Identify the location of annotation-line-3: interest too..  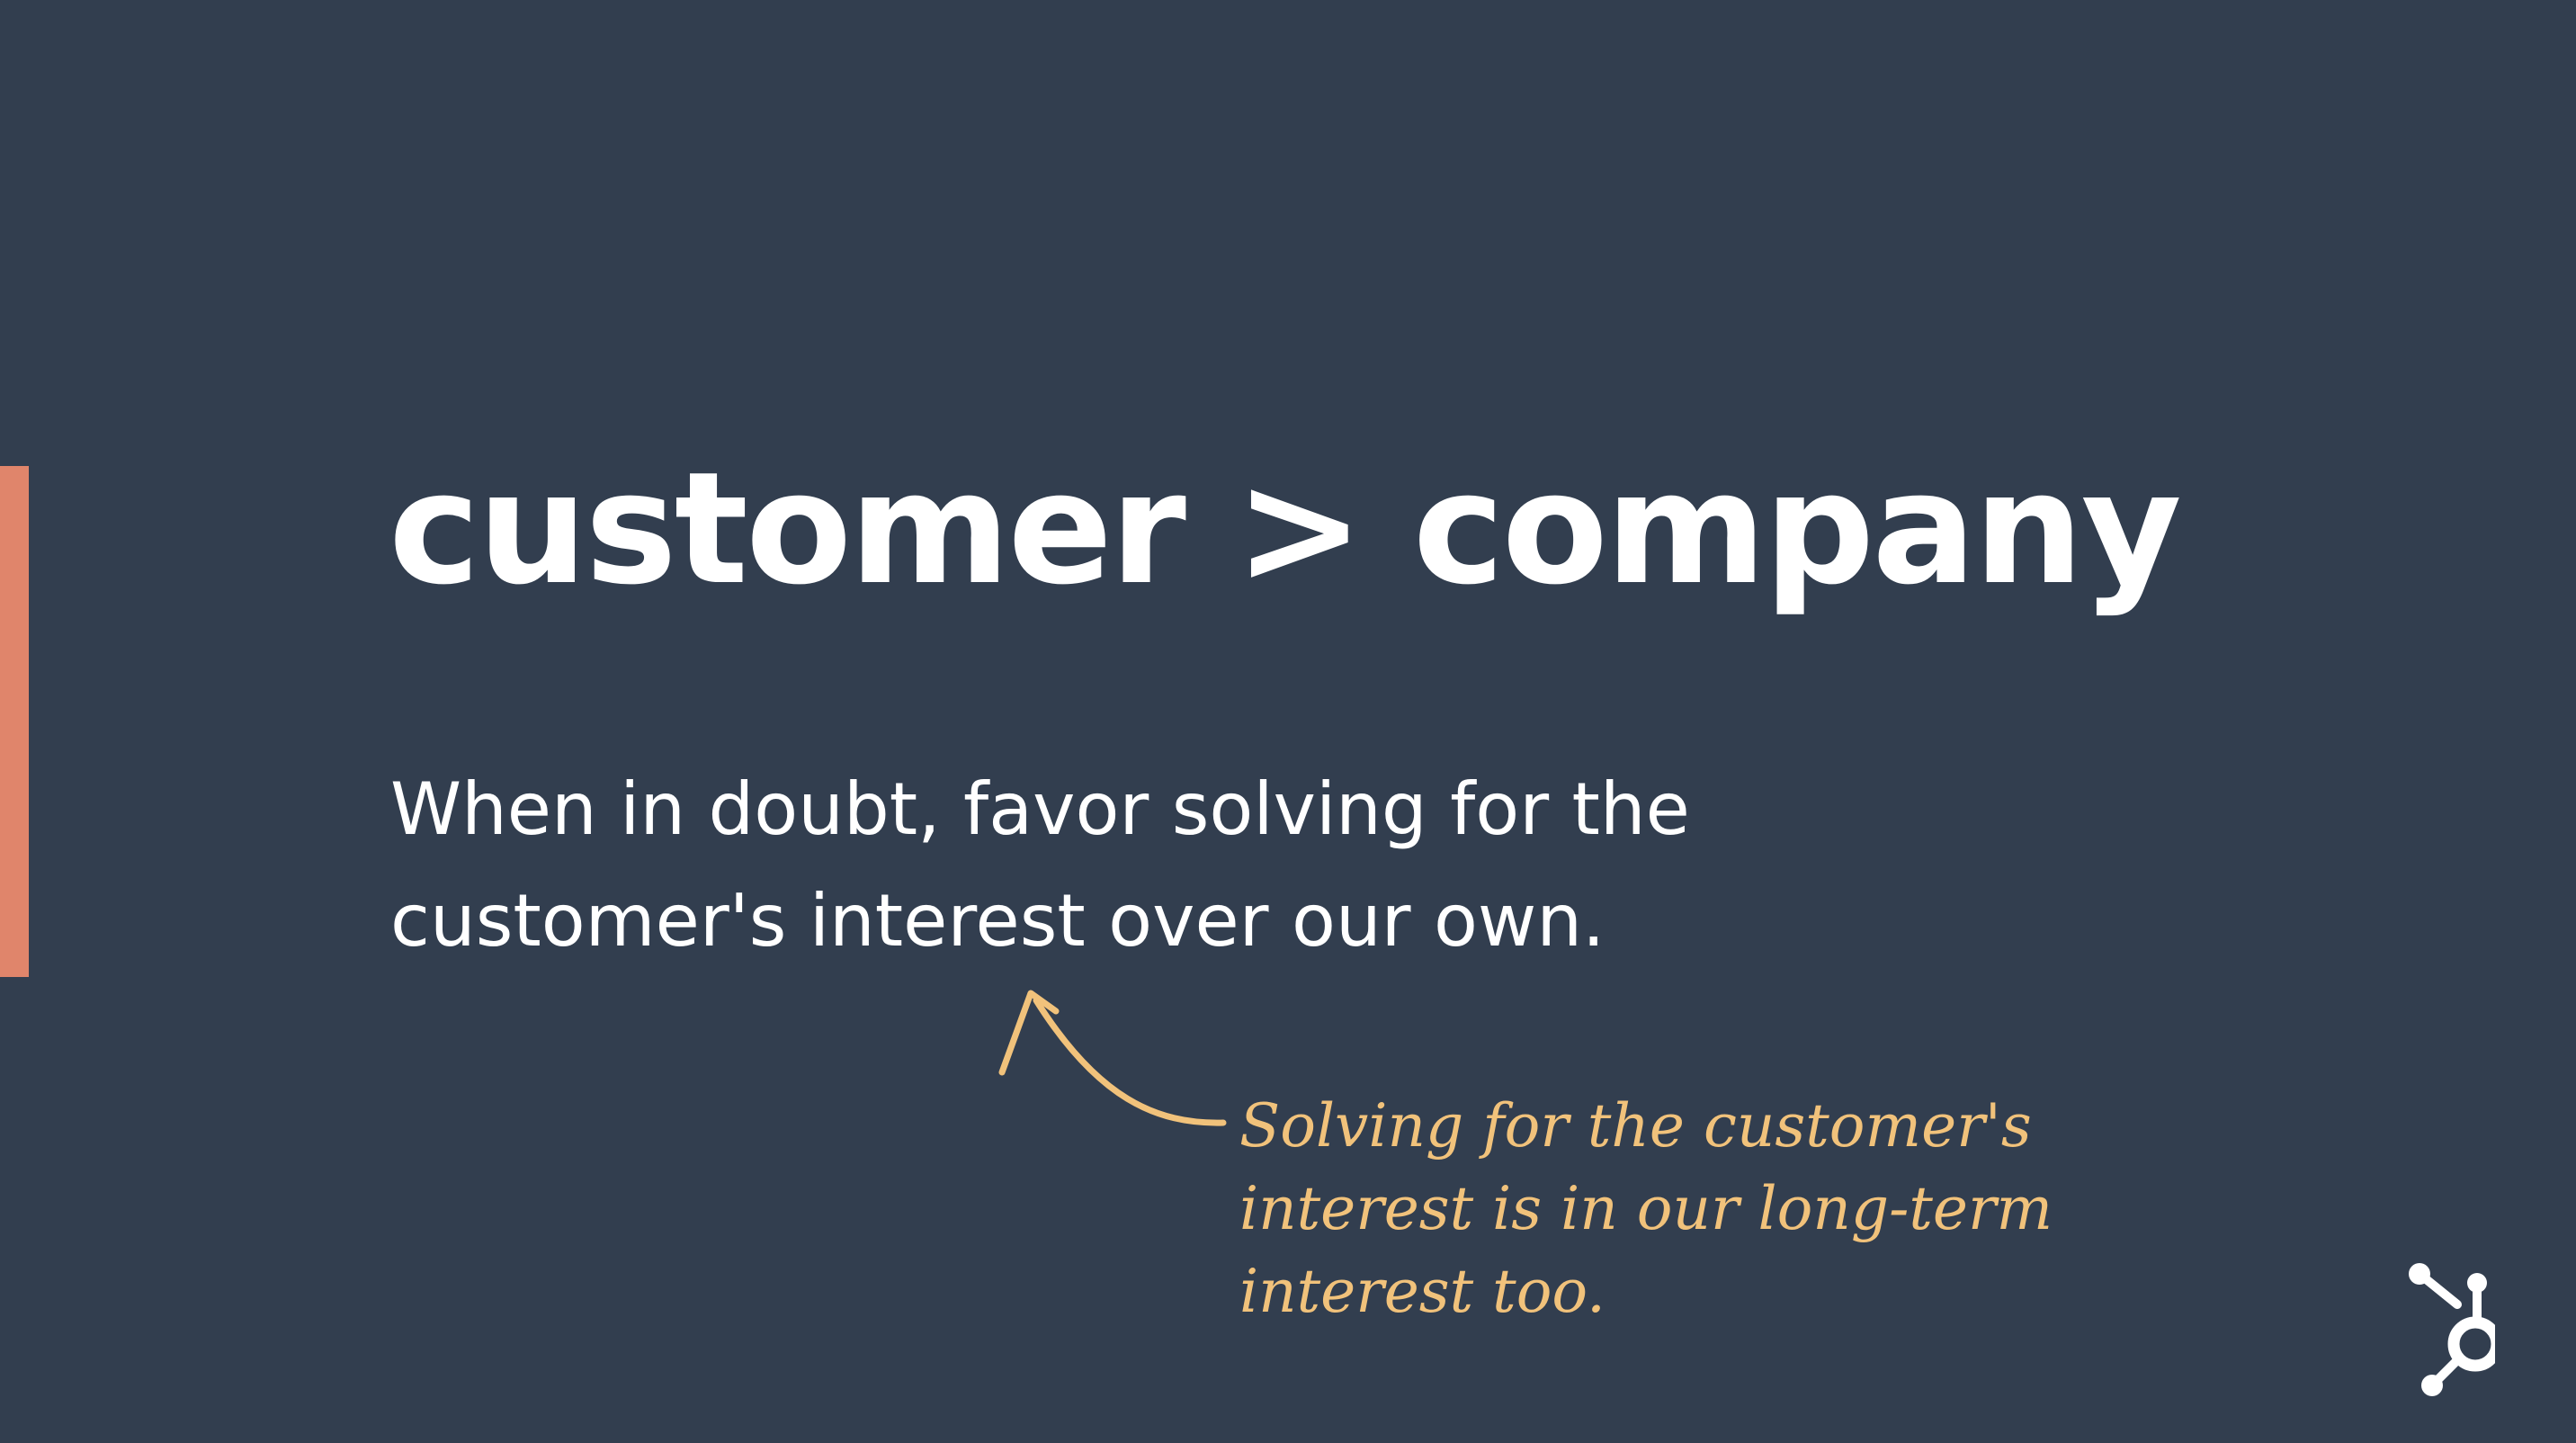
(1422, 1291).